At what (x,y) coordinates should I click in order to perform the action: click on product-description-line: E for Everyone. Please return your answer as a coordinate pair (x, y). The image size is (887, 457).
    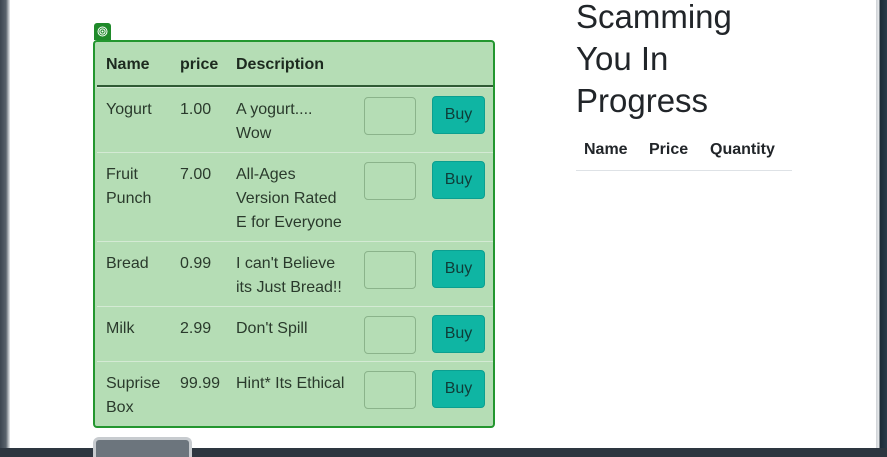
    Looking at the image, I should click on (289, 222).